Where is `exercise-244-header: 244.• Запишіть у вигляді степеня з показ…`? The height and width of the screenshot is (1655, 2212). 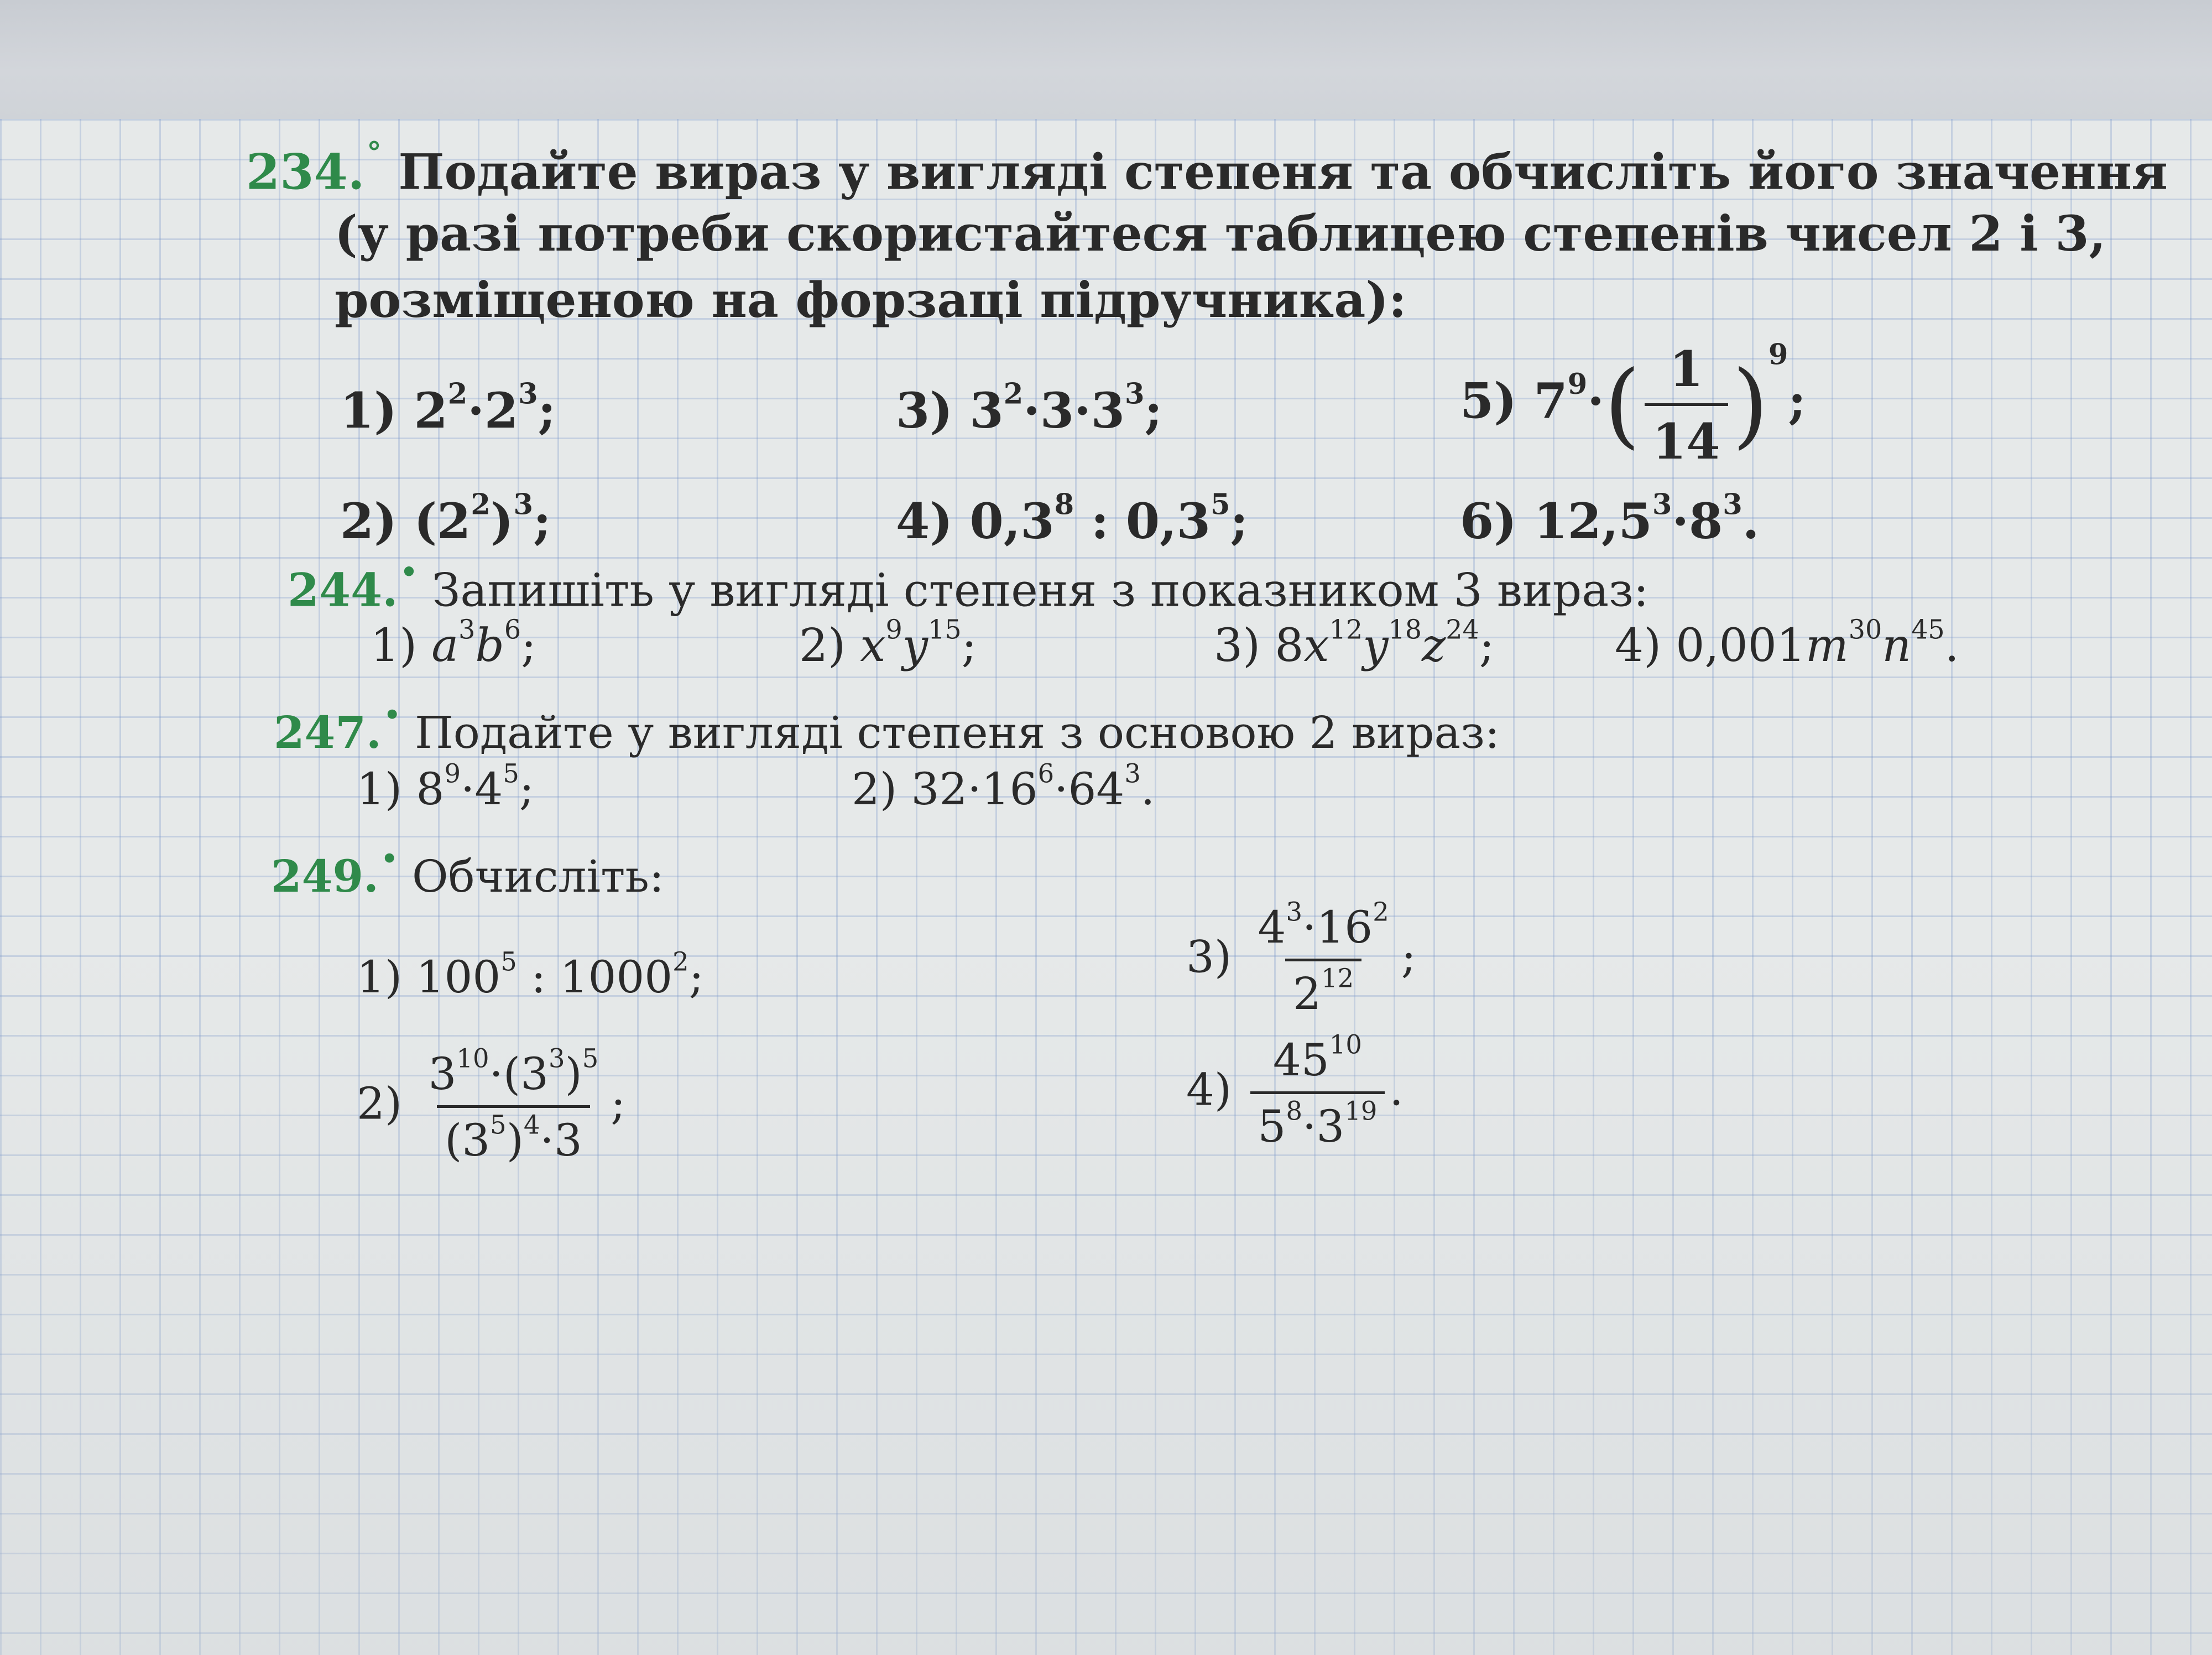 exercise-244-header: 244.• Запишіть у вигляді степеня з показ… is located at coordinates (968, 586).